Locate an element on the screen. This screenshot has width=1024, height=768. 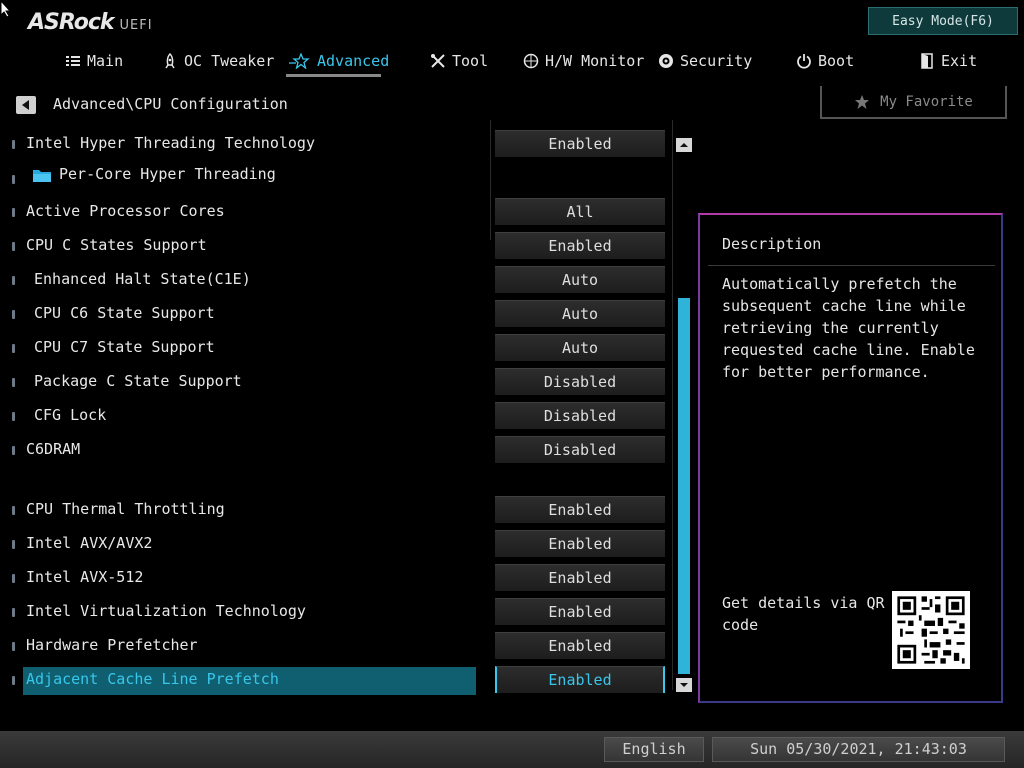
tab-oc-tweaker: OC Tweaker is located at coordinates (218, 61).